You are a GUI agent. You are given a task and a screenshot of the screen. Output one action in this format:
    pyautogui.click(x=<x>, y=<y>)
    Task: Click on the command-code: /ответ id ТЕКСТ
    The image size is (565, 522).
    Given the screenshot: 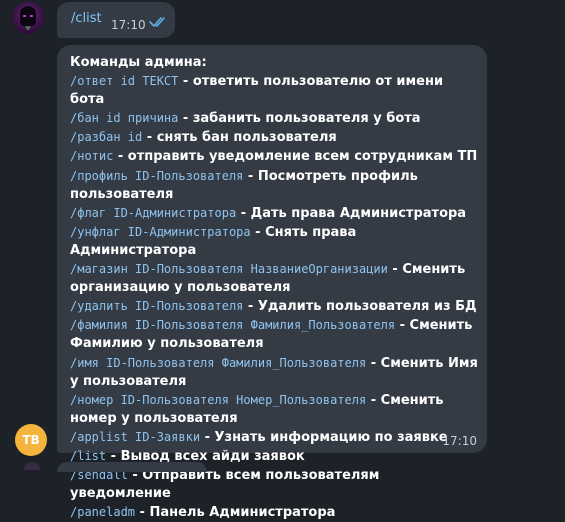 What is the action you would take?
    pyautogui.click(x=124, y=81)
    